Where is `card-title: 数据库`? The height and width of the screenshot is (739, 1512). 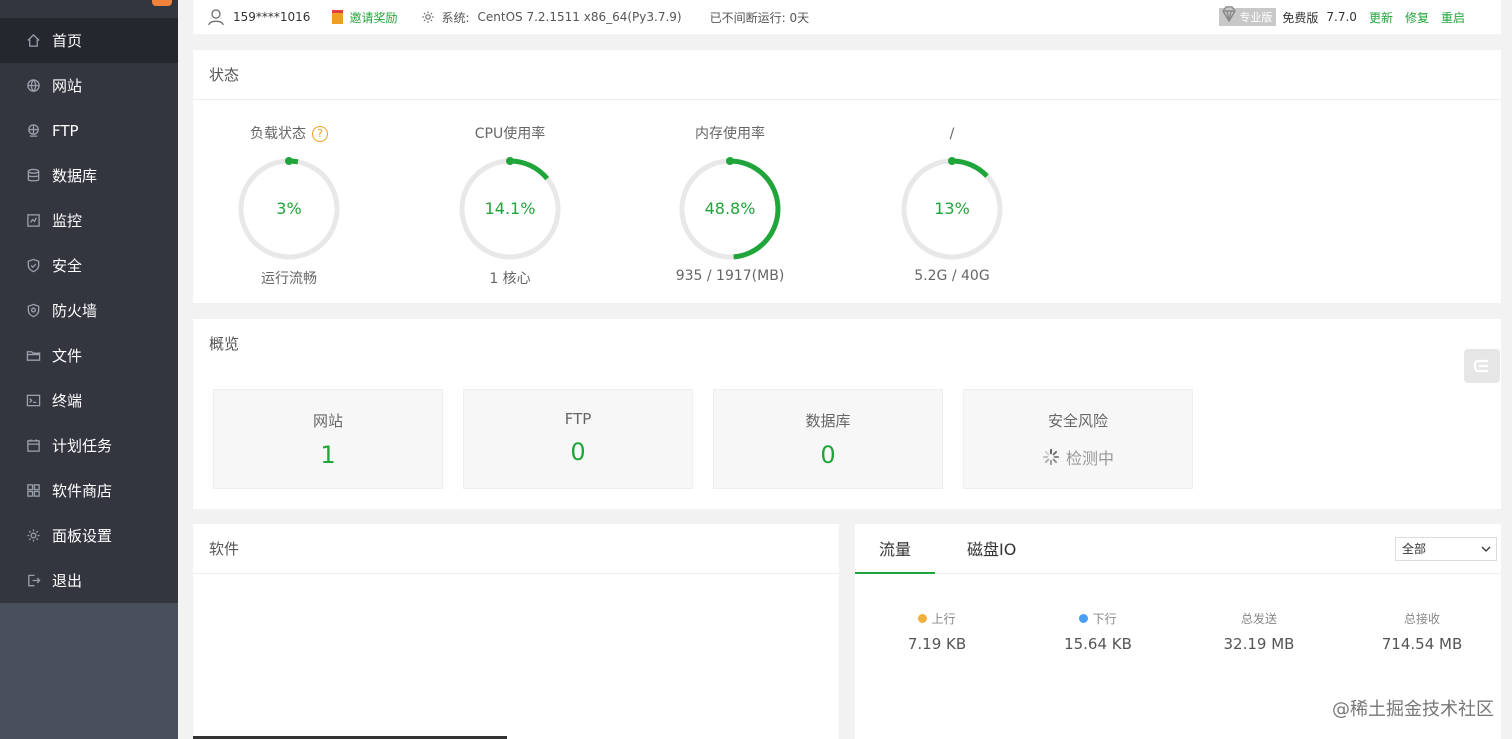
card-title: 数据库 is located at coordinates (828, 421).